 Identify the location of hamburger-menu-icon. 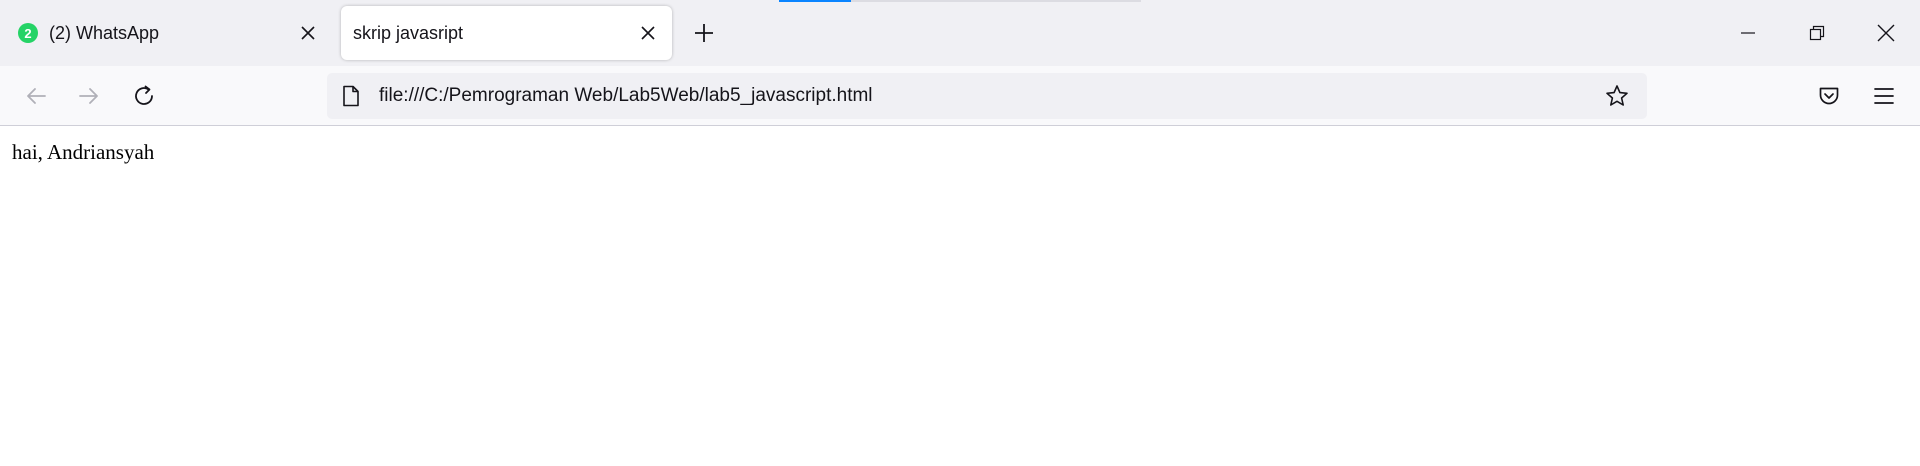
(1884, 96).